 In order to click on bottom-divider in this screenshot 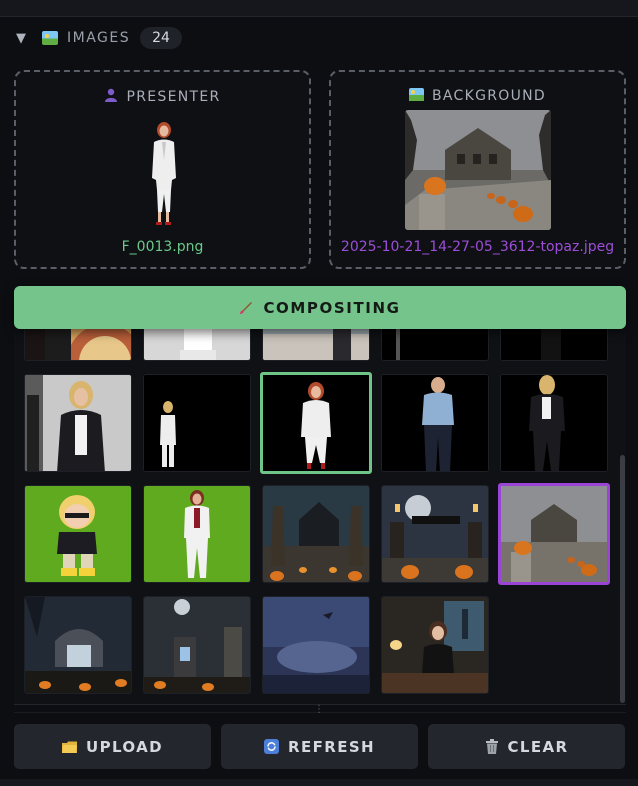, I will do `click(319, 782)`.